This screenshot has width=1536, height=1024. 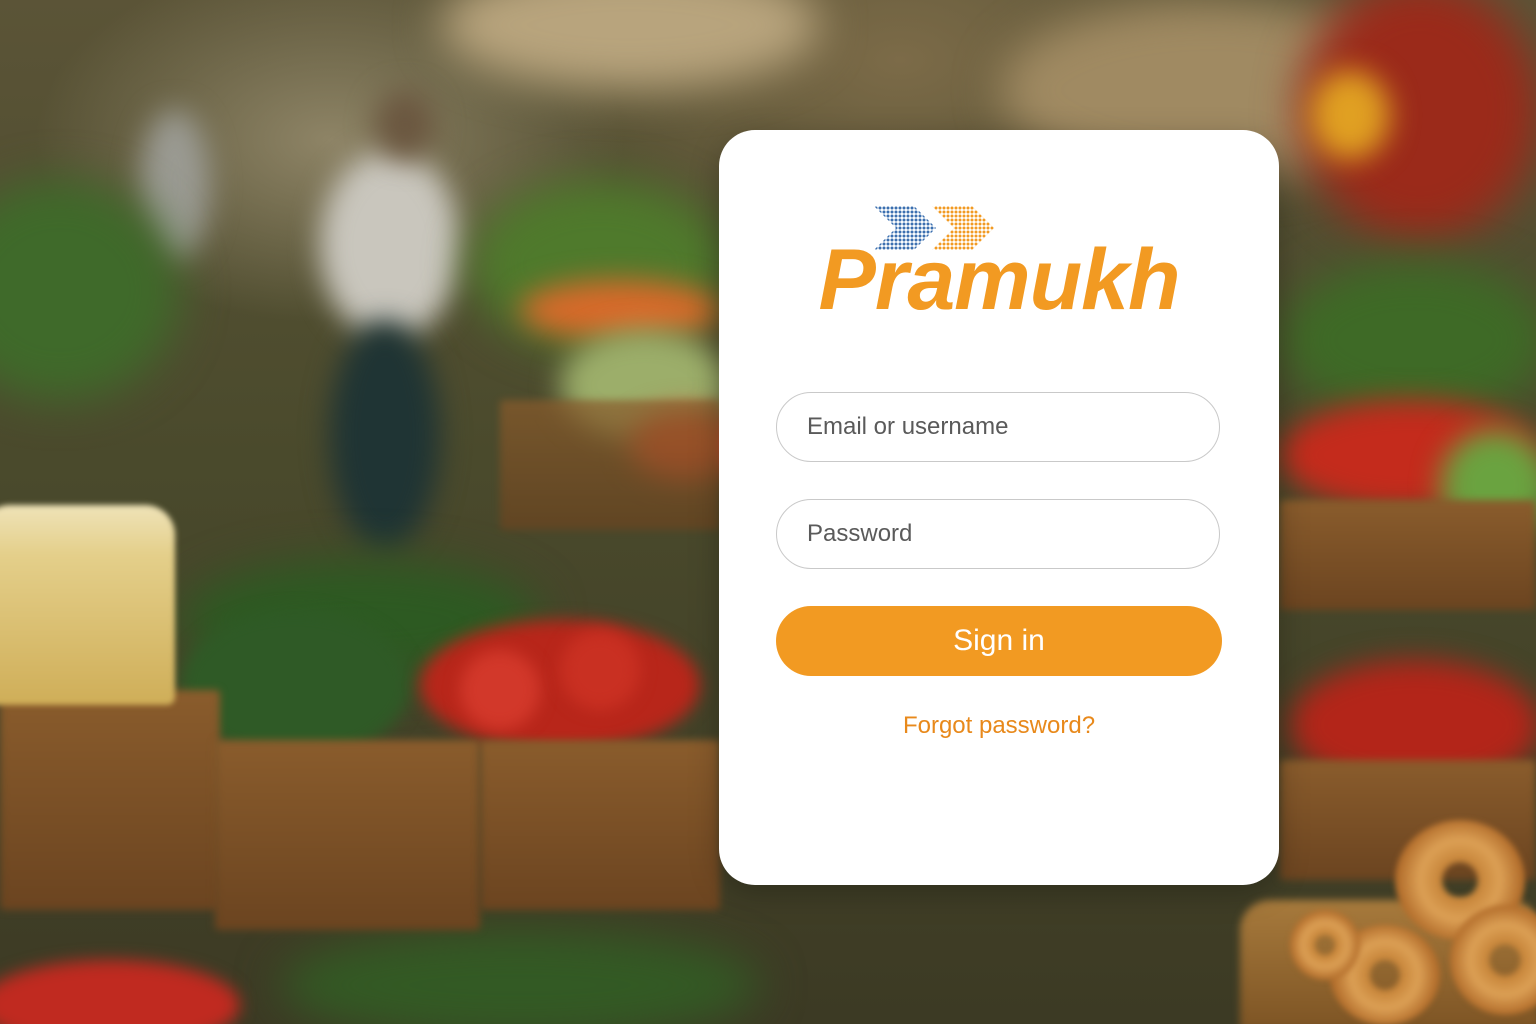 I want to click on email-username-input, so click(x=998, y=427).